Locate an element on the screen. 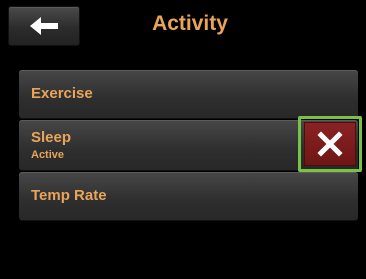 This screenshot has height=279, width=366. close-x-icon is located at coordinates (330, 144).